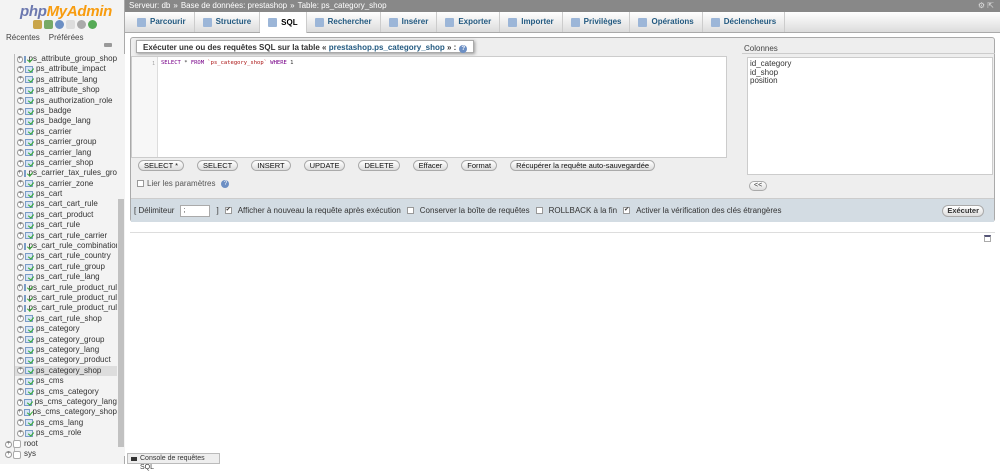 The width and height of the screenshot is (1000, 472). I want to click on sidebar-table-item: + ps_cart_rule_product_rule, so click(66, 288).